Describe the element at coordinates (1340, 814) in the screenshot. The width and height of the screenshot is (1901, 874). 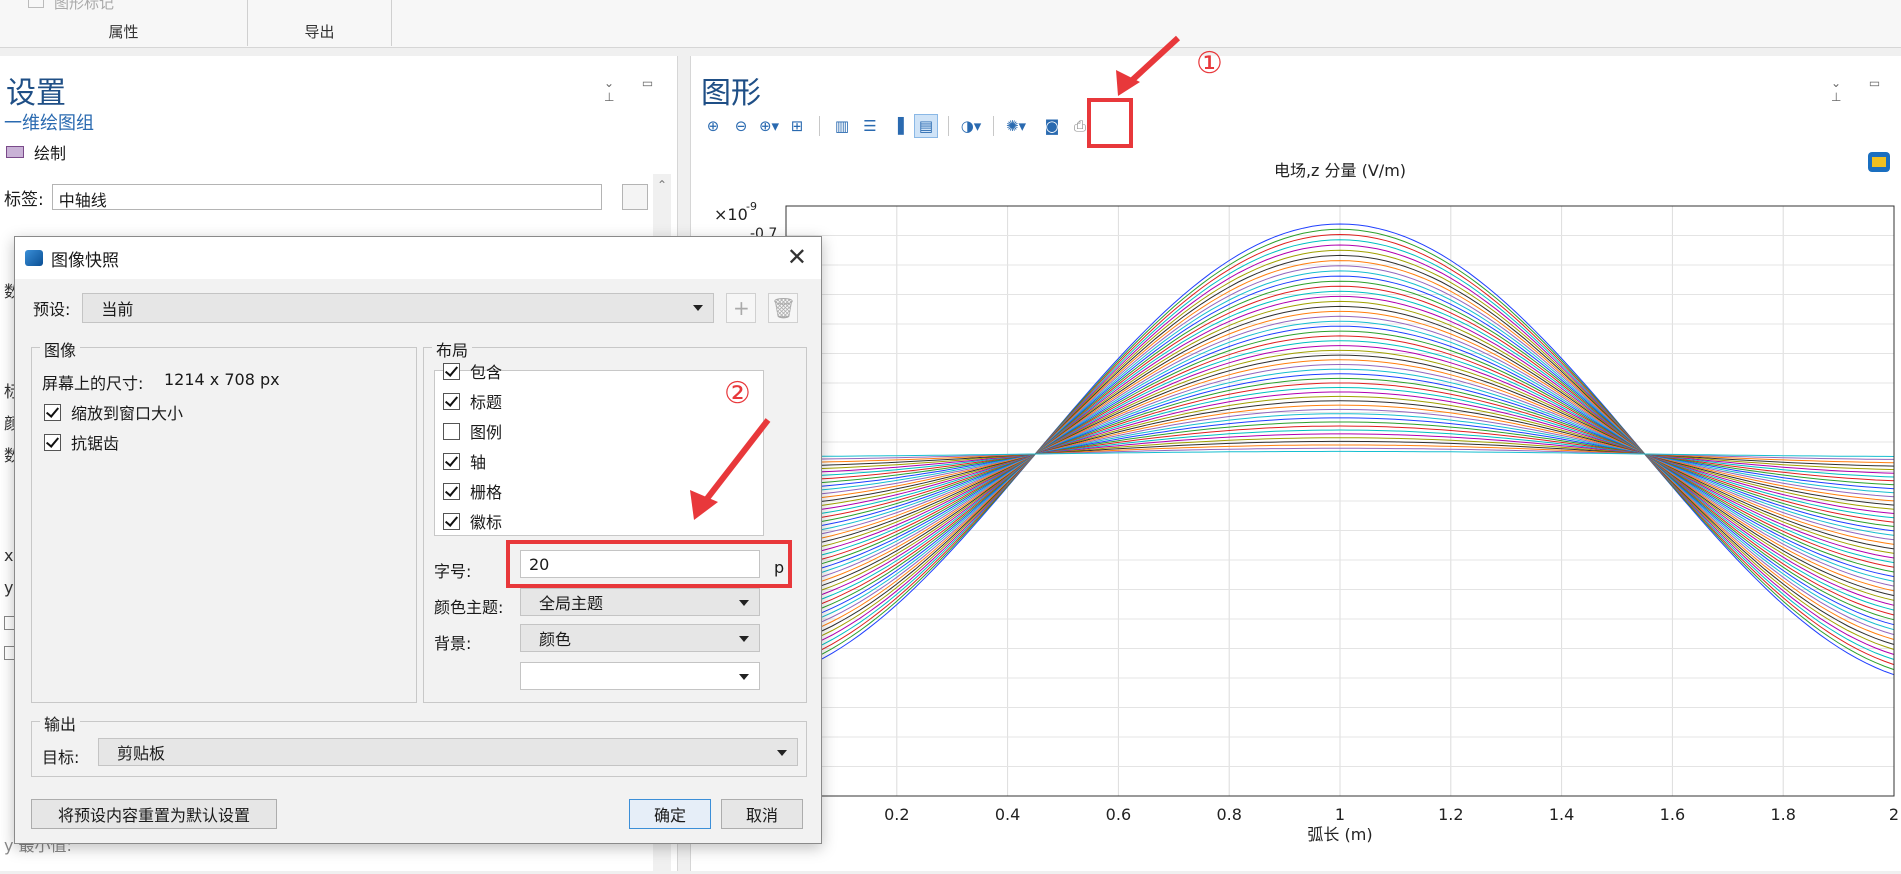
I see `x-tick-label: 1` at that location.